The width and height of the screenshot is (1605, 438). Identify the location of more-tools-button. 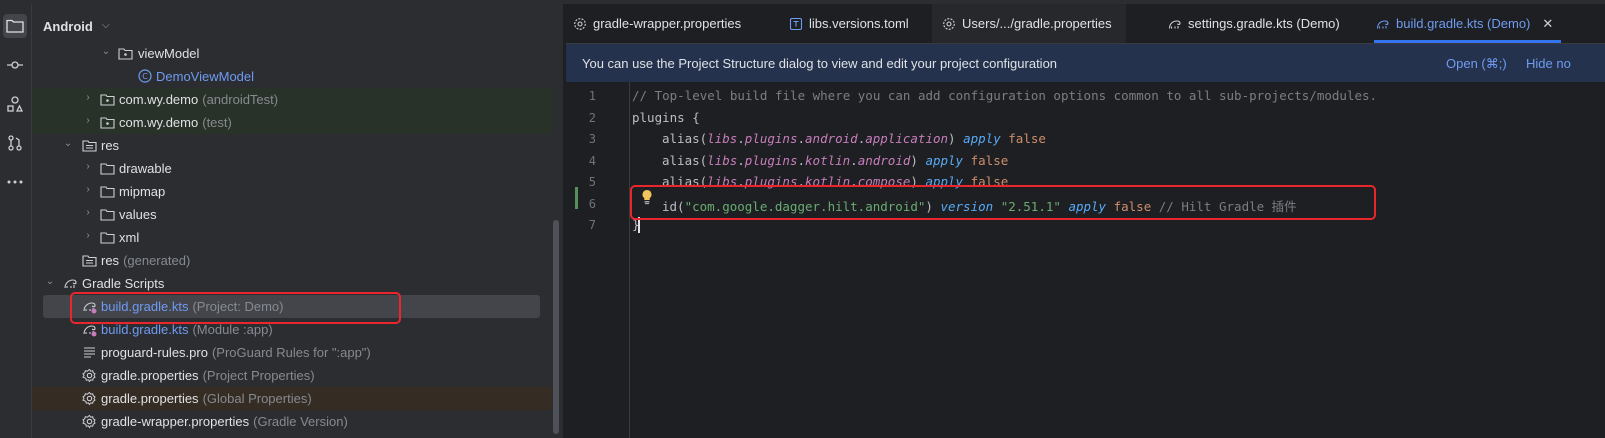
(15, 182).